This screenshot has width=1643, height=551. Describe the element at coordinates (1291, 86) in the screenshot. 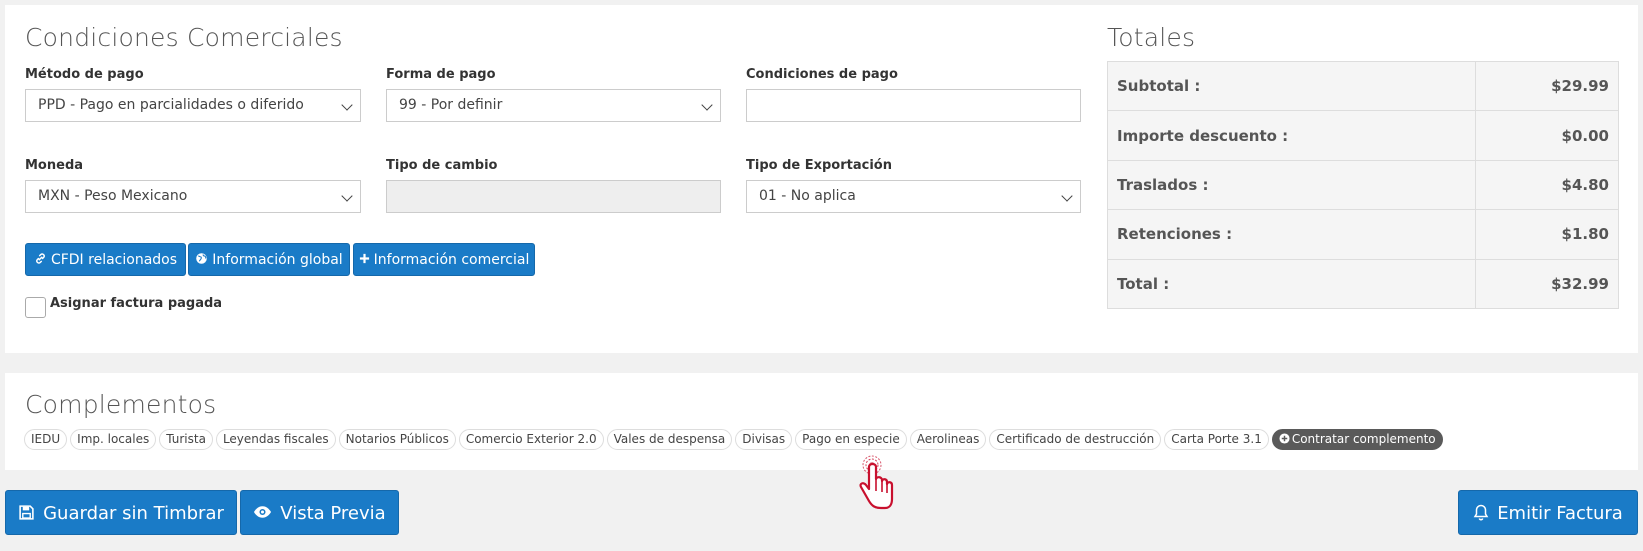

I see `total-label: Subtotal :` at that location.